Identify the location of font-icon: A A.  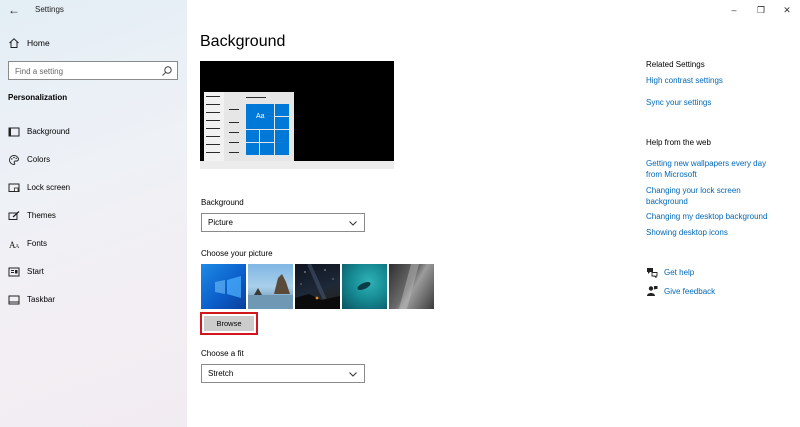
(14, 245).